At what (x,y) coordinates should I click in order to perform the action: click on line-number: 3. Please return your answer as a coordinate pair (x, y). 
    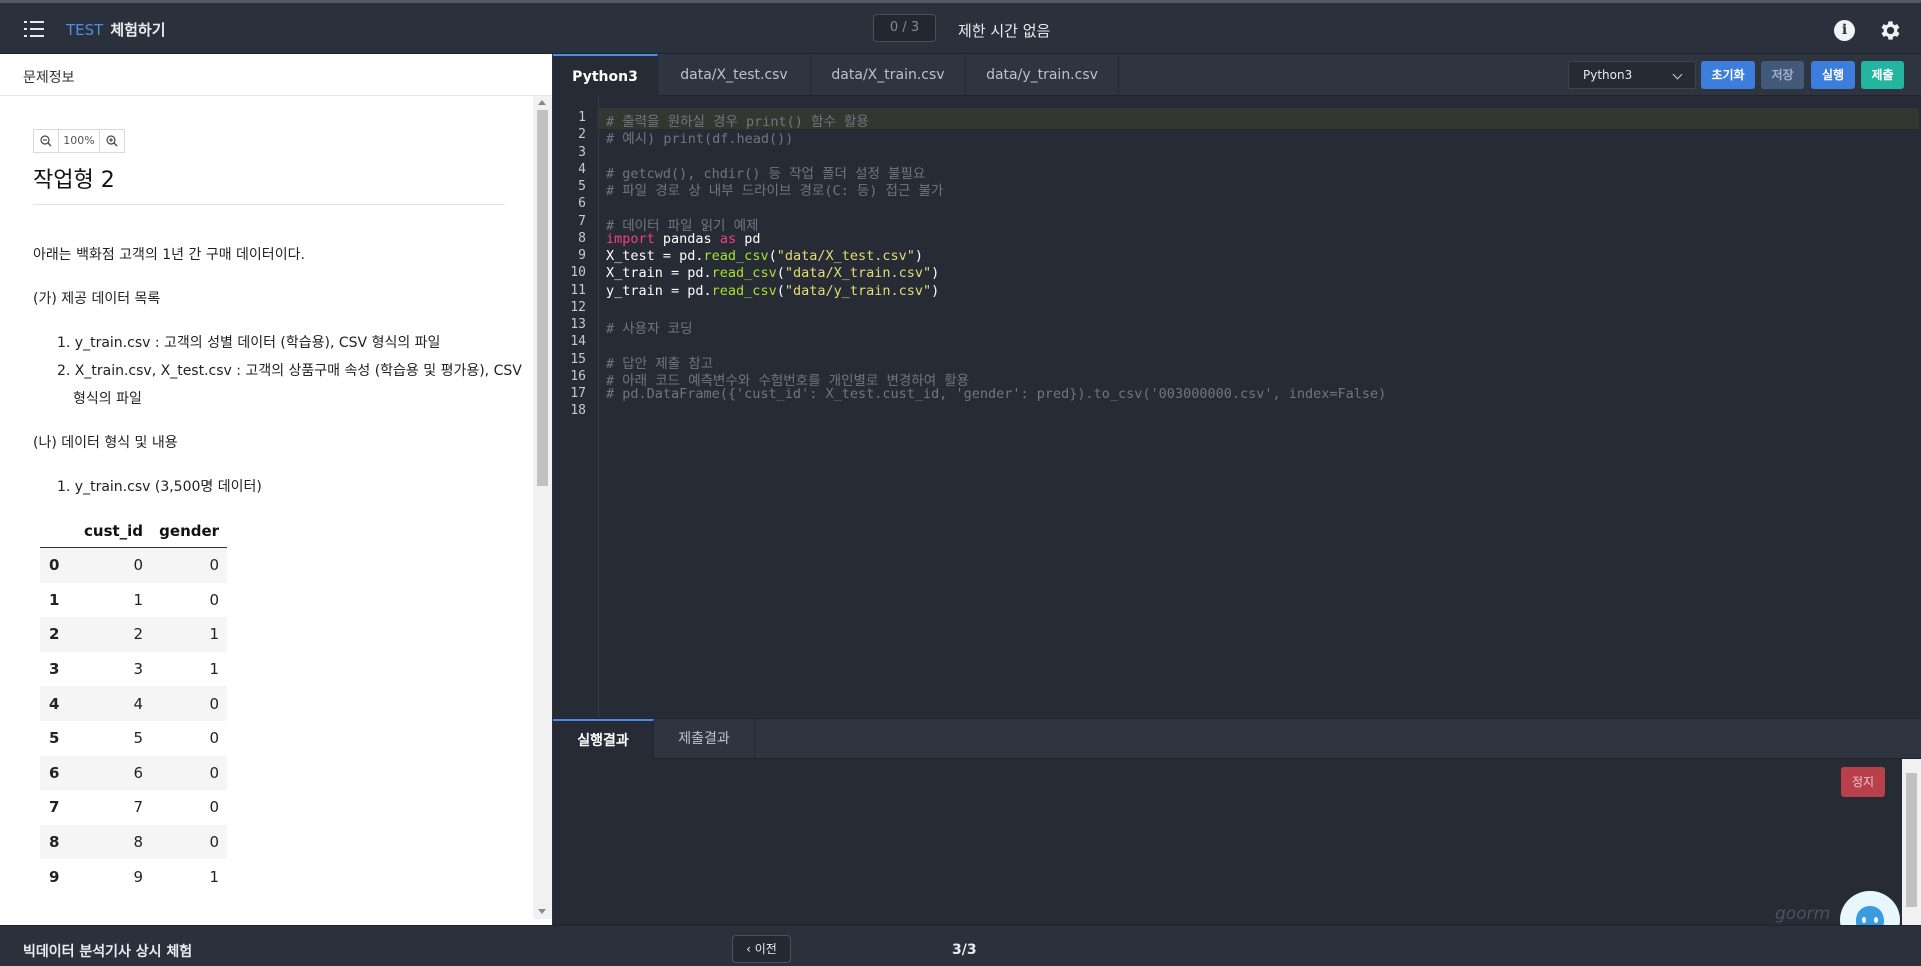
    Looking at the image, I should click on (582, 152).